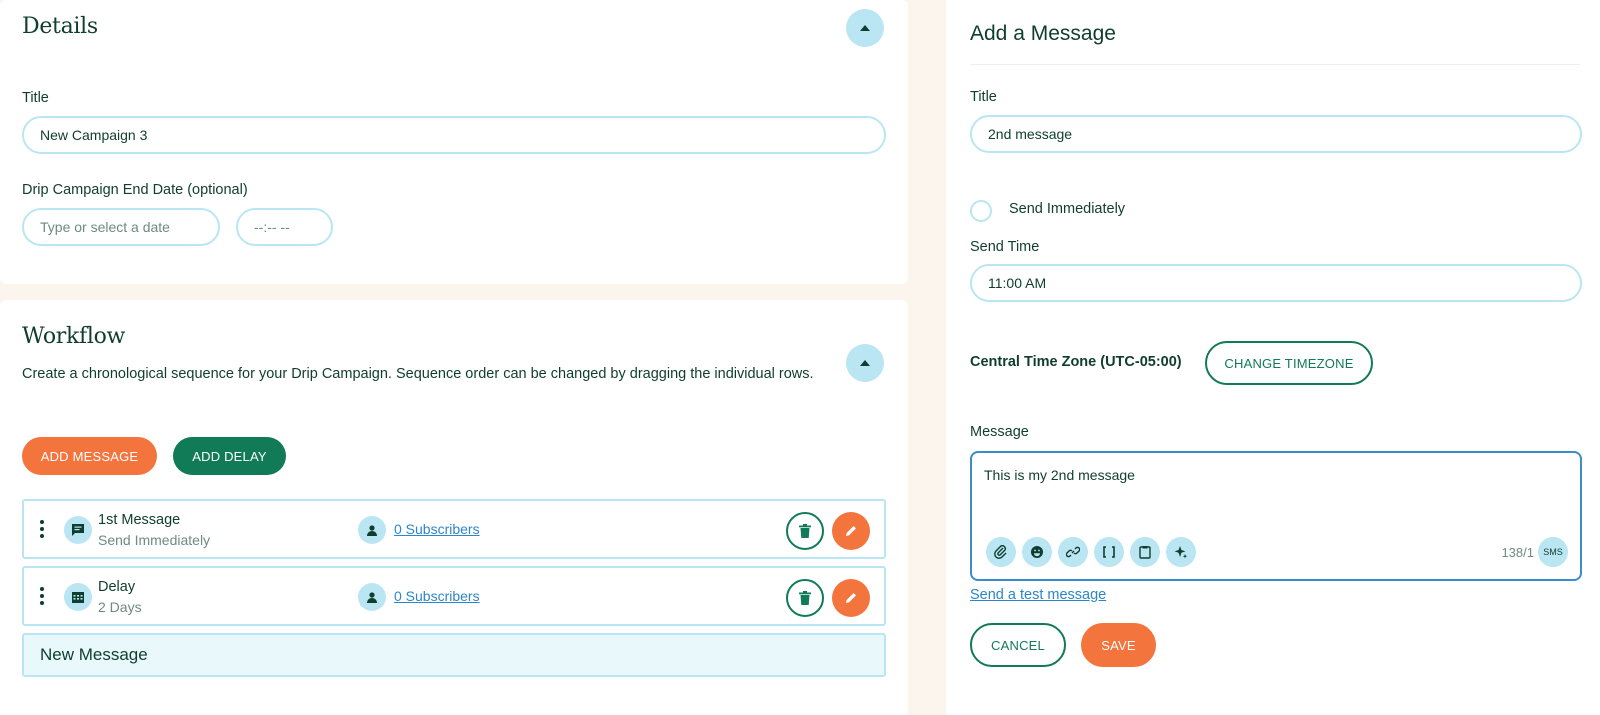 The image size is (1600, 715). I want to click on collapse-workflow-button, so click(865, 363).